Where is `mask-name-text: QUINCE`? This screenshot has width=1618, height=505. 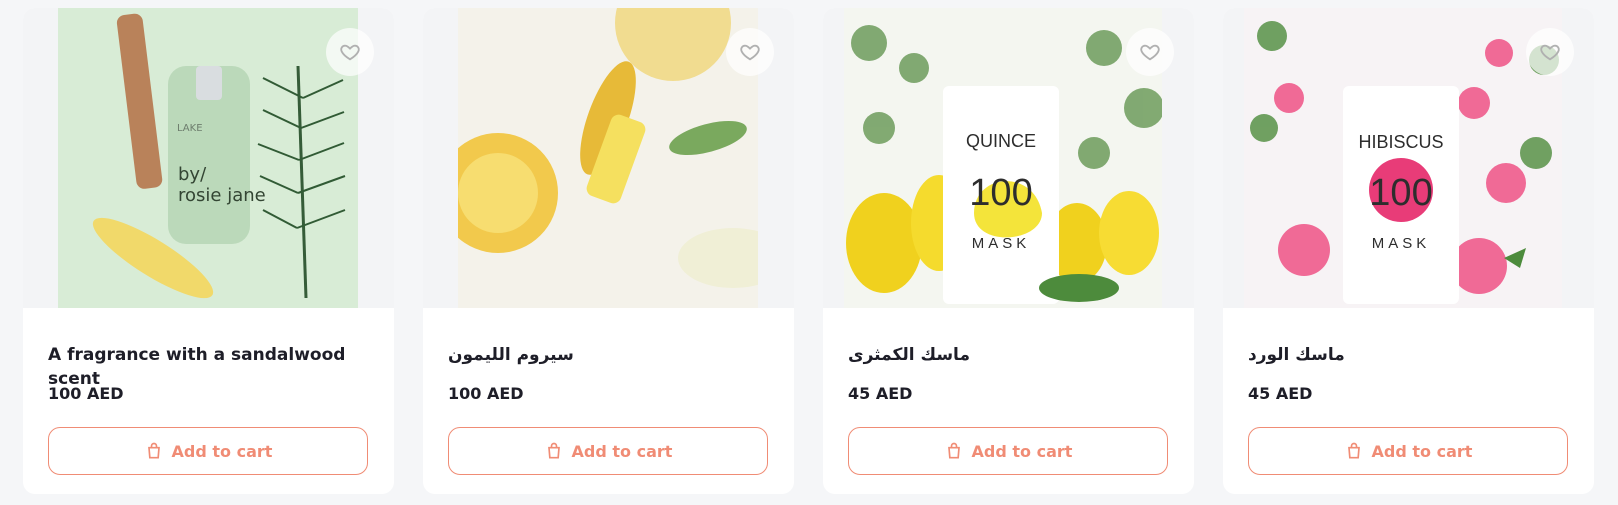
mask-name-text: QUINCE is located at coordinates (1001, 141).